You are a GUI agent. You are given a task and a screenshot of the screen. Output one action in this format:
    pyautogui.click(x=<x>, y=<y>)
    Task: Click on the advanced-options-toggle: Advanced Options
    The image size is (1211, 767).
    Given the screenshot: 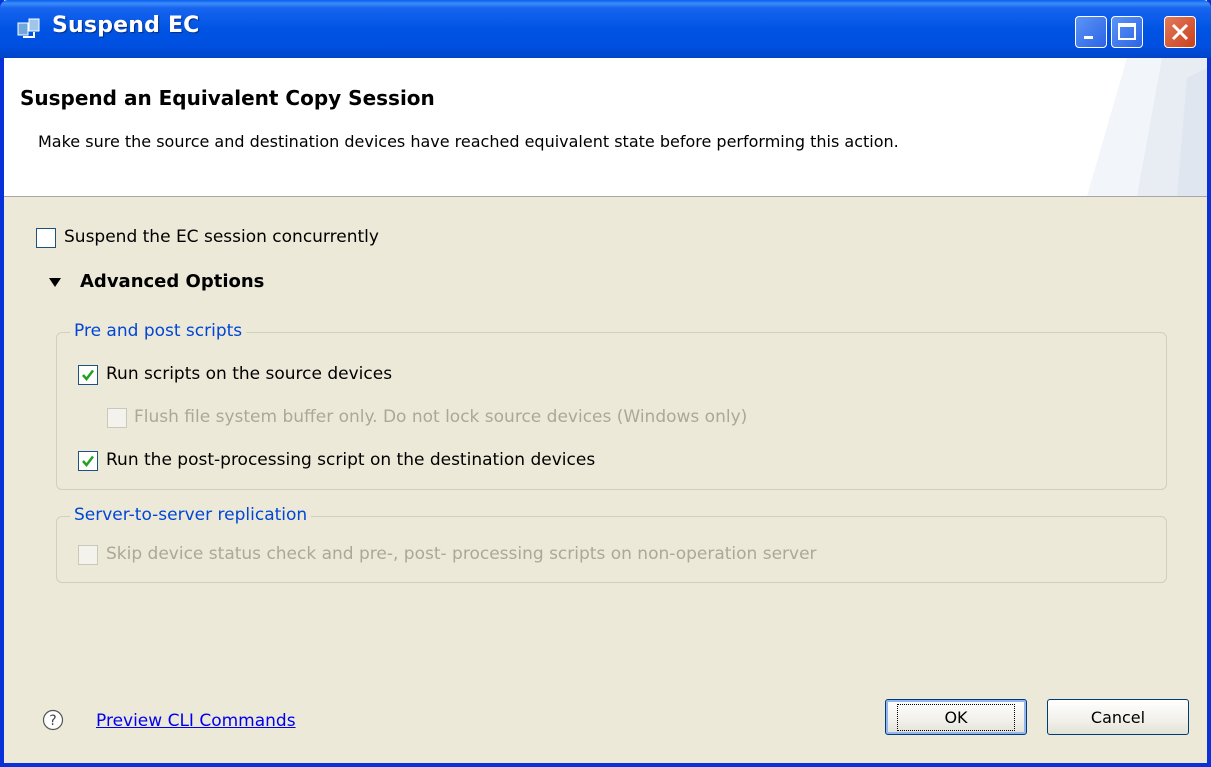 What is the action you would take?
    pyautogui.click(x=172, y=281)
    